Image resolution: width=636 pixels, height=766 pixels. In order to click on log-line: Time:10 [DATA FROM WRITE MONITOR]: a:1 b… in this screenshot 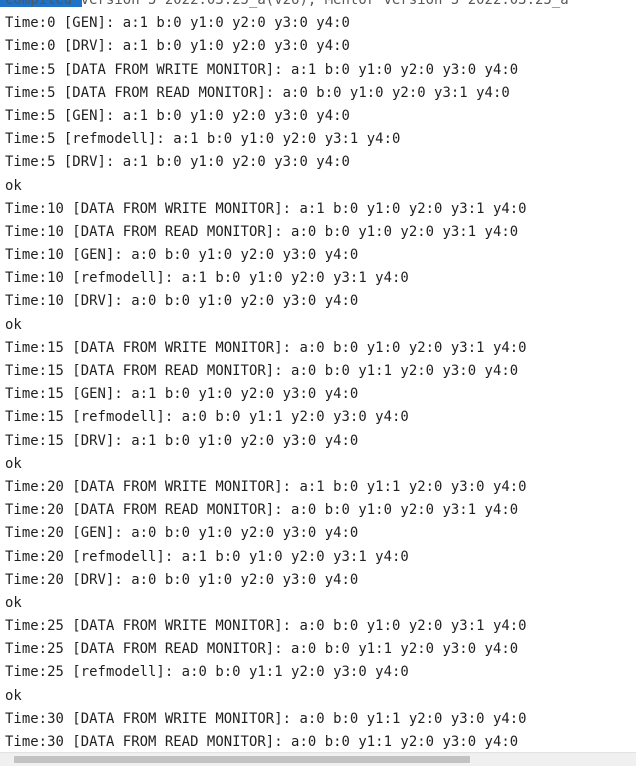, I will do `click(266, 208)`.